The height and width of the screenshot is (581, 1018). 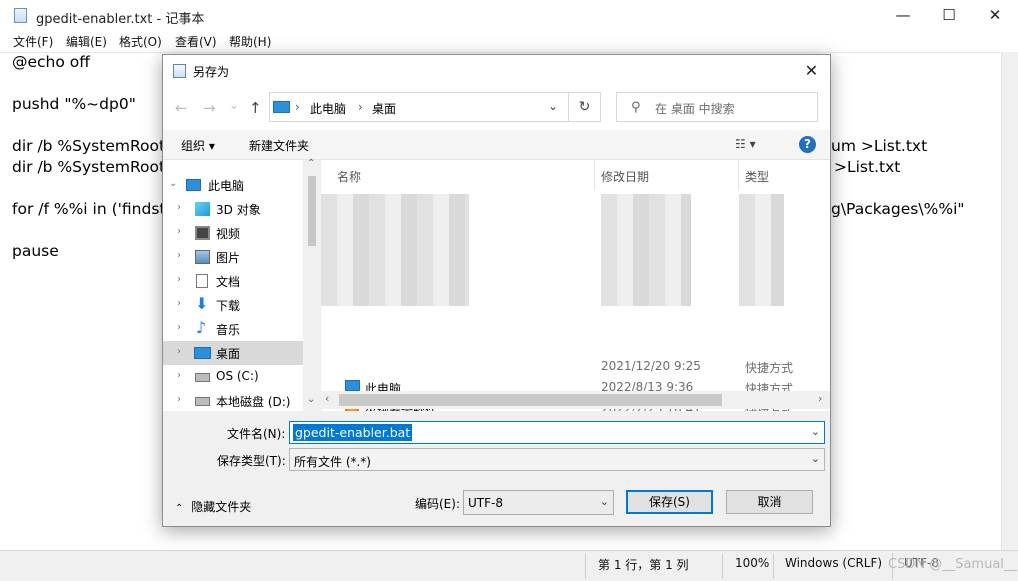 I want to click on status-line-ending: Windows (CRLF), so click(x=834, y=563).